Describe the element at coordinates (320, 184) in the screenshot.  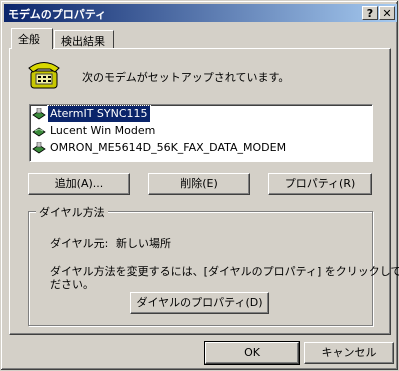
I see `modem-properties-button: プロパティ(R)` at that location.